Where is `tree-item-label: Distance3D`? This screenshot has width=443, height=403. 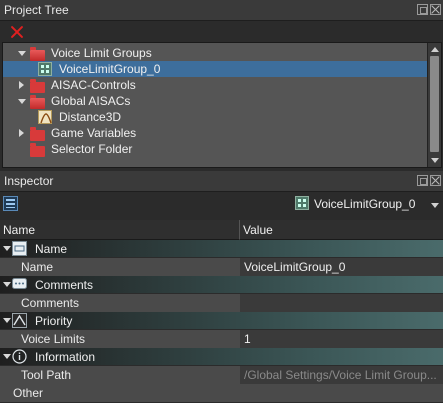 tree-item-label: Distance3D is located at coordinates (90, 117).